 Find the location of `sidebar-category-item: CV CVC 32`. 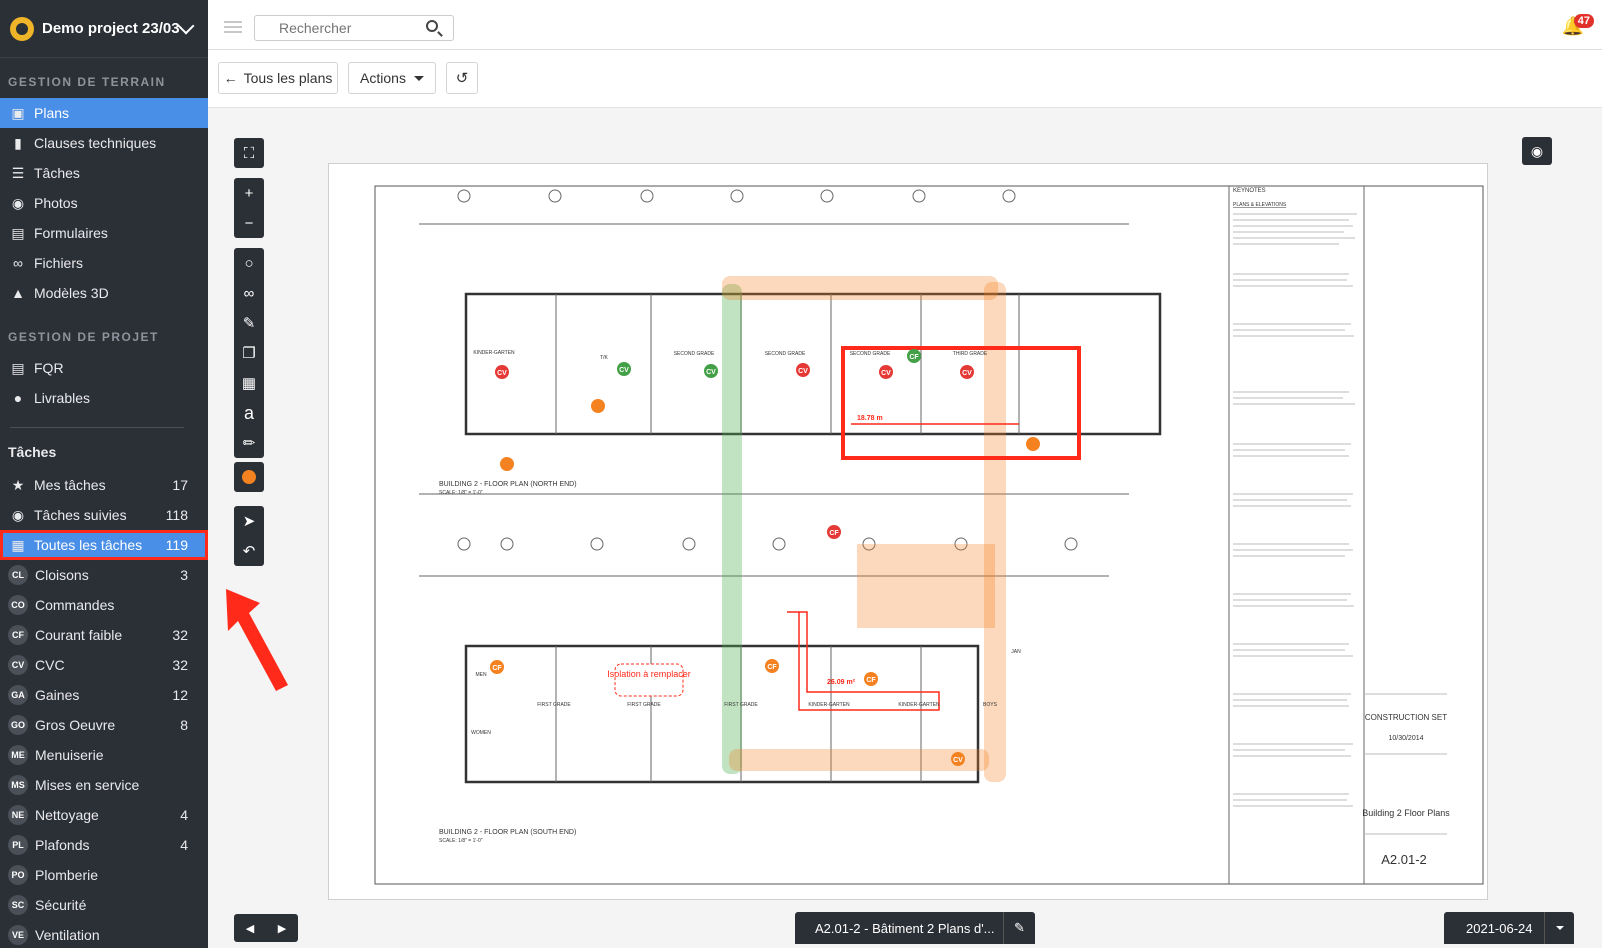

sidebar-category-item: CV CVC 32 is located at coordinates (104, 665).